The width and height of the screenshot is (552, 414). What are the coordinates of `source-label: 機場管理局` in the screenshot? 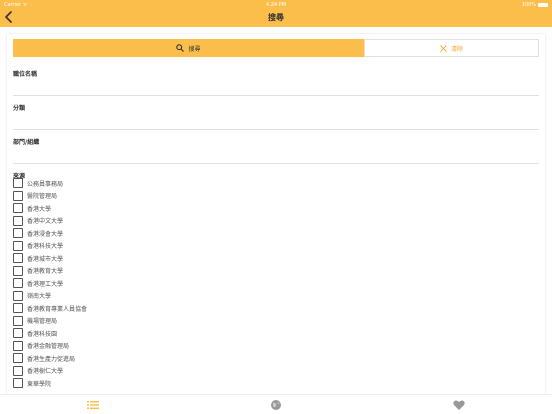 It's located at (42, 321).